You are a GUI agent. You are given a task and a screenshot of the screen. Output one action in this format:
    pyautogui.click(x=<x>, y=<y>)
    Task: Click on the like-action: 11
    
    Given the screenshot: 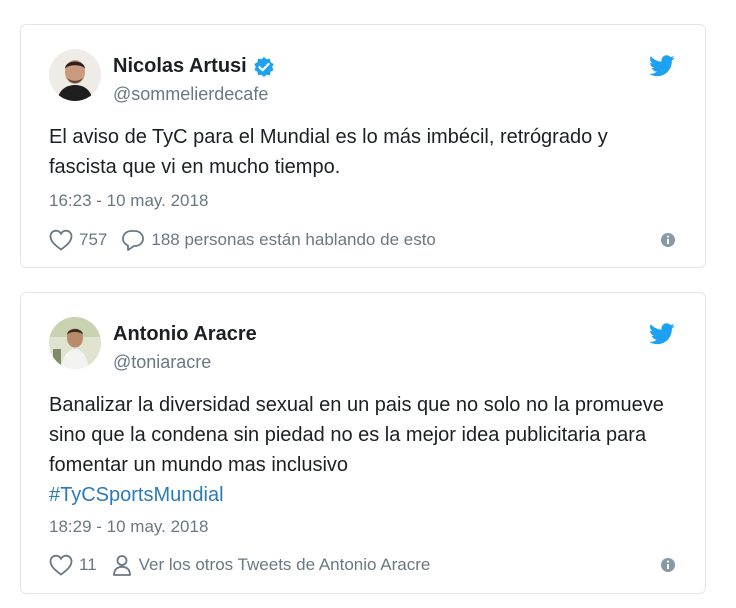 What is the action you would take?
    pyautogui.click(x=73, y=565)
    